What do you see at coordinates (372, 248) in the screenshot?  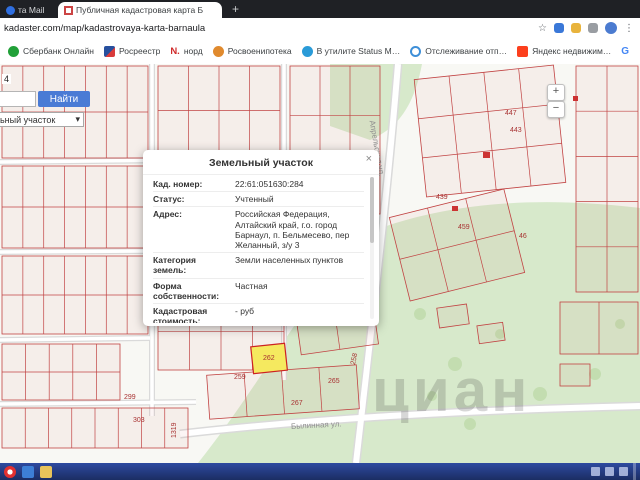 I see `popup-scrollbar` at bounding box center [372, 248].